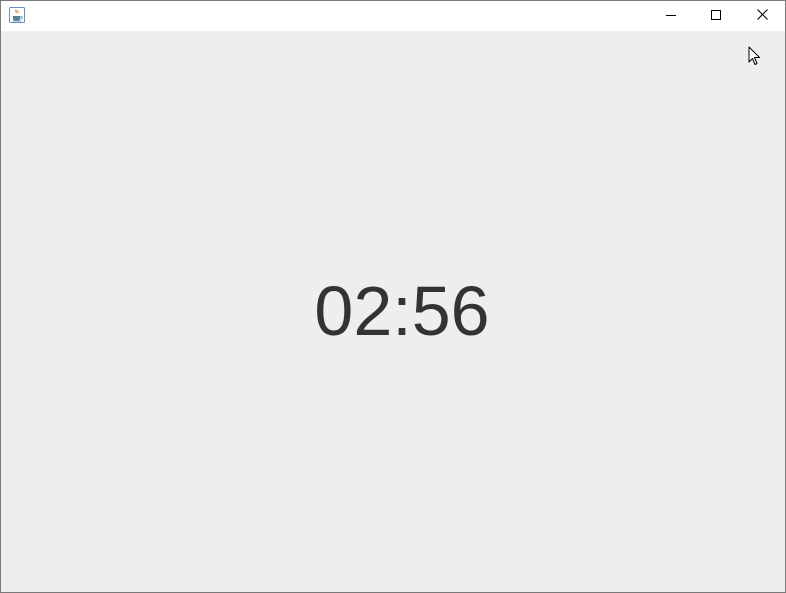 Image resolution: width=786 pixels, height=593 pixels. I want to click on minimize-icon, so click(671, 16).